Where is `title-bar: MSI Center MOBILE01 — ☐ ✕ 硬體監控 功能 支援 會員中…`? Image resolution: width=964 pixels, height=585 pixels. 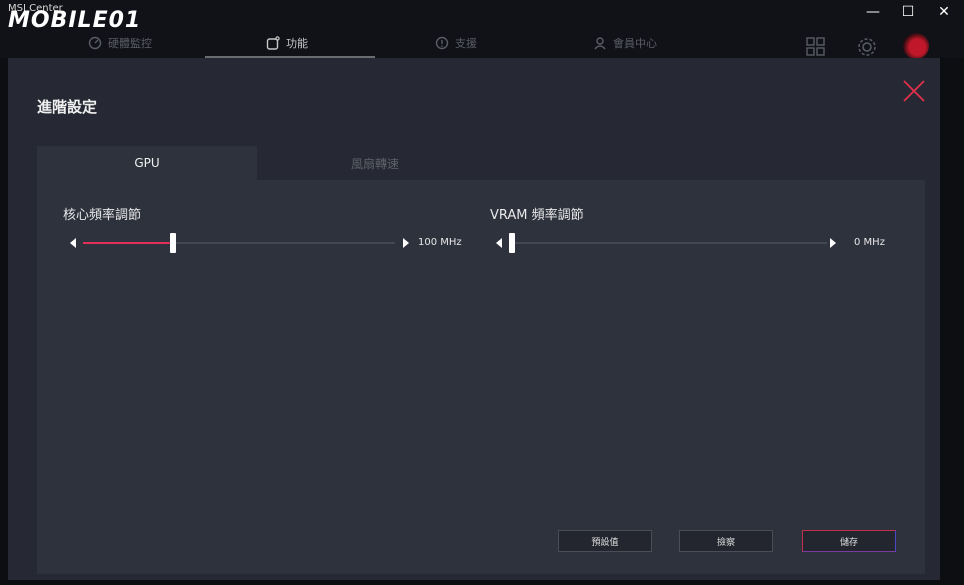 title-bar: MSI Center MOBILE01 — ☐ ✕ 硬體監控 功能 支援 會員中… is located at coordinates (482, 29).